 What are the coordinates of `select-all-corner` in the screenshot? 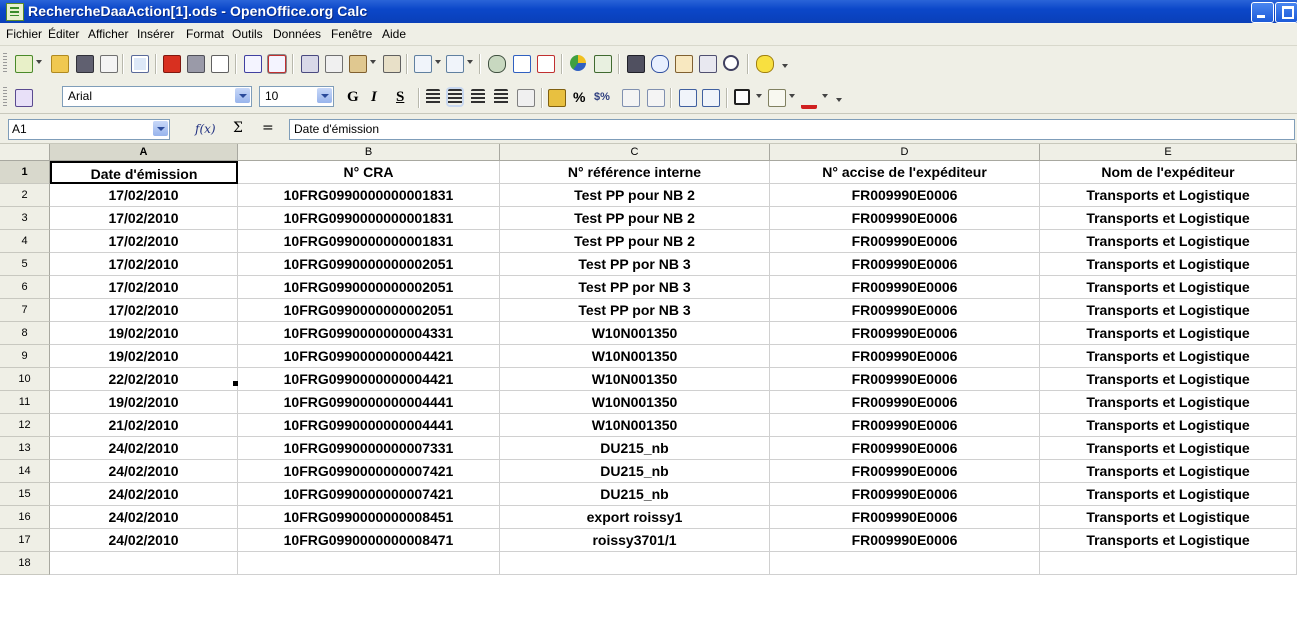 It's located at (25, 152).